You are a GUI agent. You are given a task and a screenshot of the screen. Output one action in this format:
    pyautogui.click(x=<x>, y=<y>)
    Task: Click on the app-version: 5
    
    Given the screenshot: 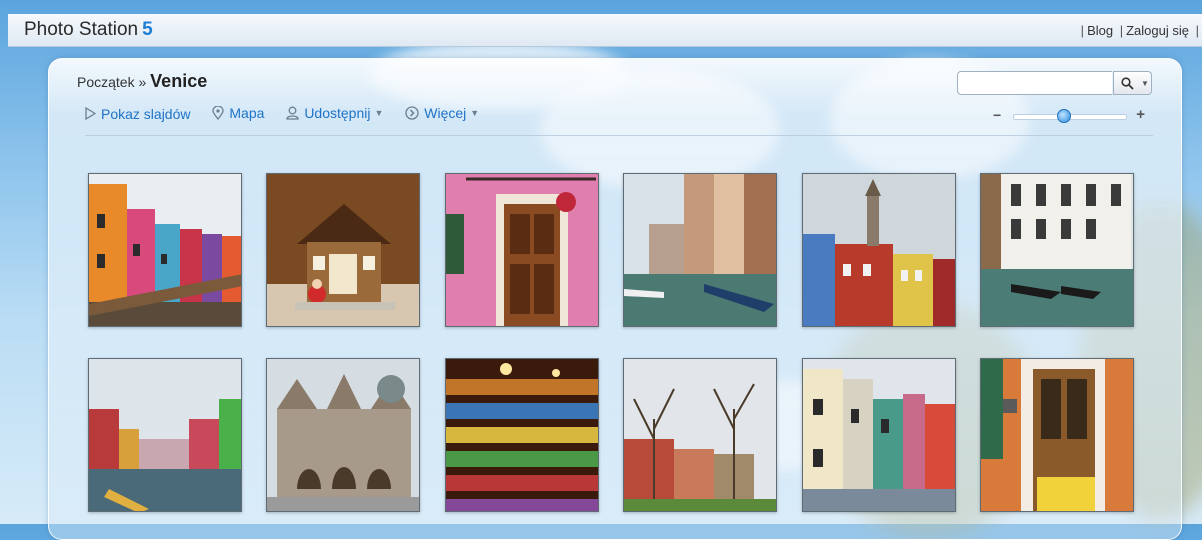 What is the action you would take?
    pyautogui.click(x=147, y=29)
    